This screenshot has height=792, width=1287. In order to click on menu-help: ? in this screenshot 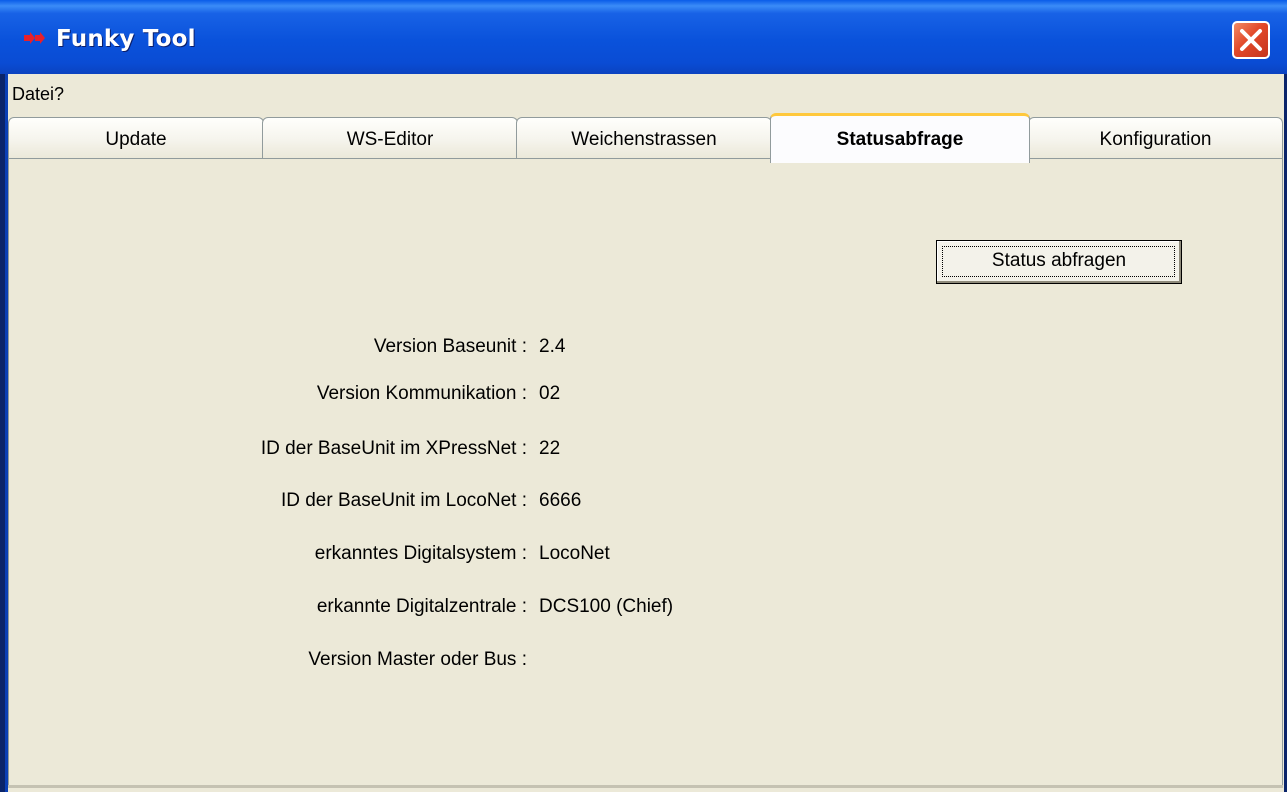, I will do `click(59, 94)`.